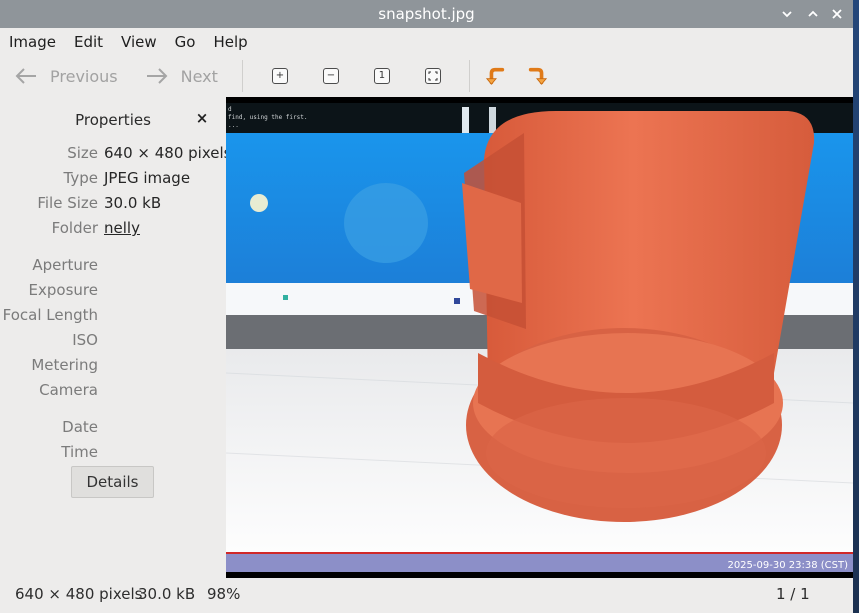 The width and height of the screenshot is (859, 613). What do you see at coordinates (230, 41) in the screenshot?
I see `menu-help: Help` at bounding box center [230, 41].